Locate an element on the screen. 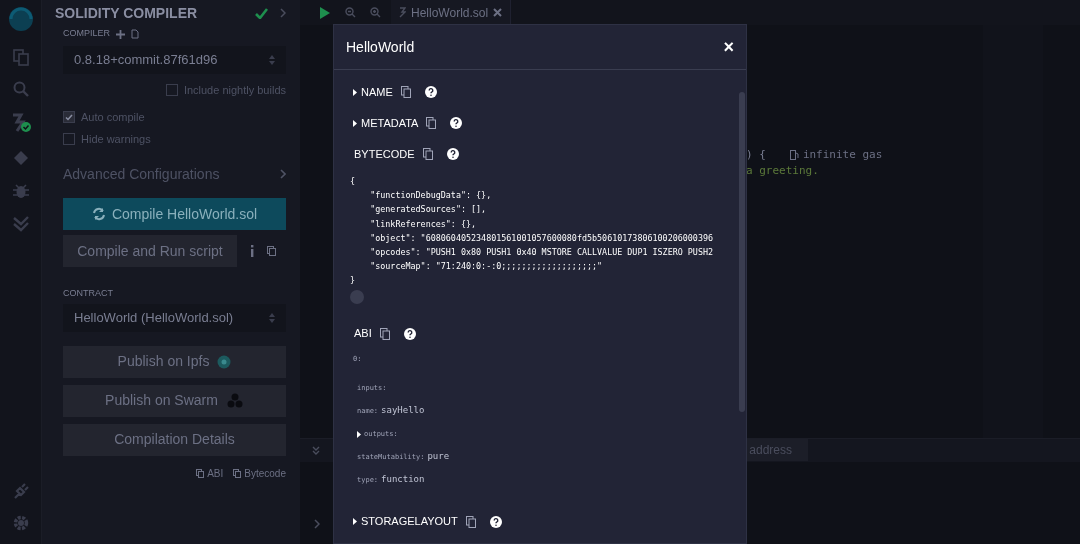  checkbox-label: Auto compile is located at coordinates (113, 117).